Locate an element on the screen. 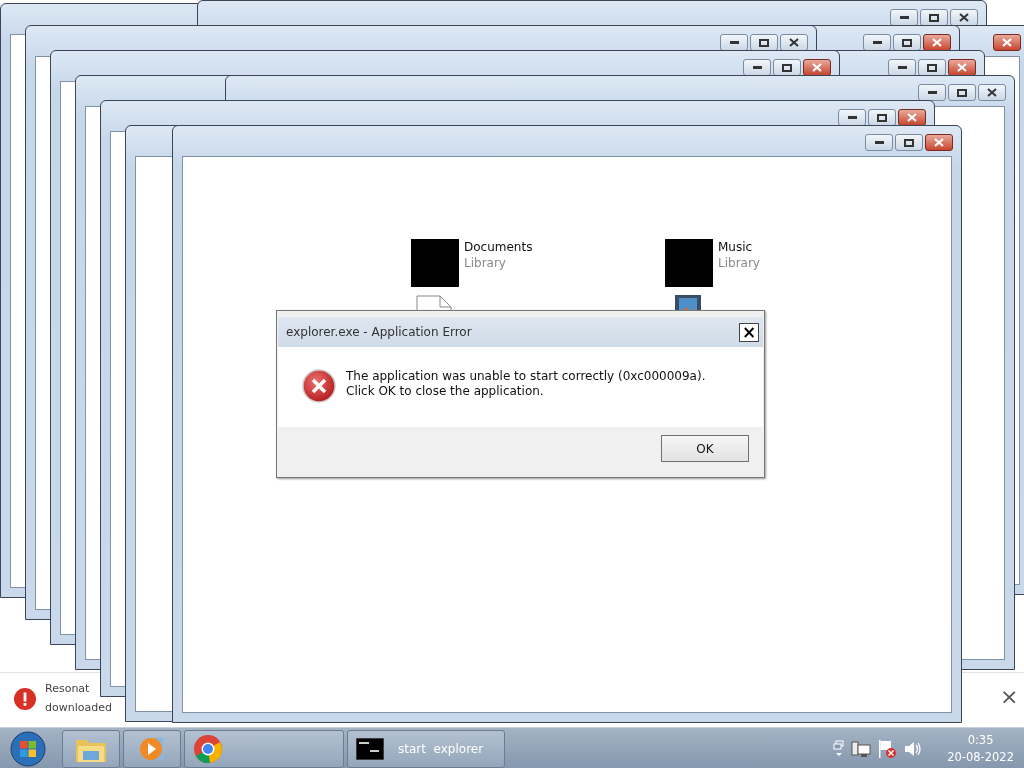 The image size is (1024, 768). notification-text: downloaded is located at coordinates (78, 707).